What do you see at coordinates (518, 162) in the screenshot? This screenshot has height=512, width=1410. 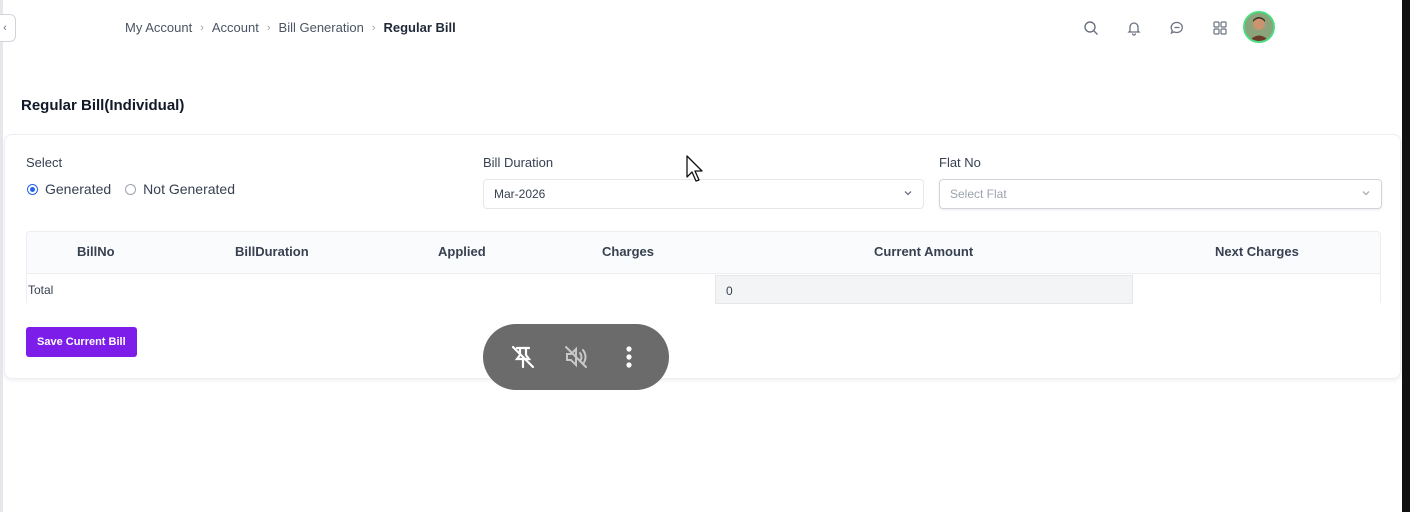 I see `bill-duration-label: Bill Duration` at bounding box center [518, 162].